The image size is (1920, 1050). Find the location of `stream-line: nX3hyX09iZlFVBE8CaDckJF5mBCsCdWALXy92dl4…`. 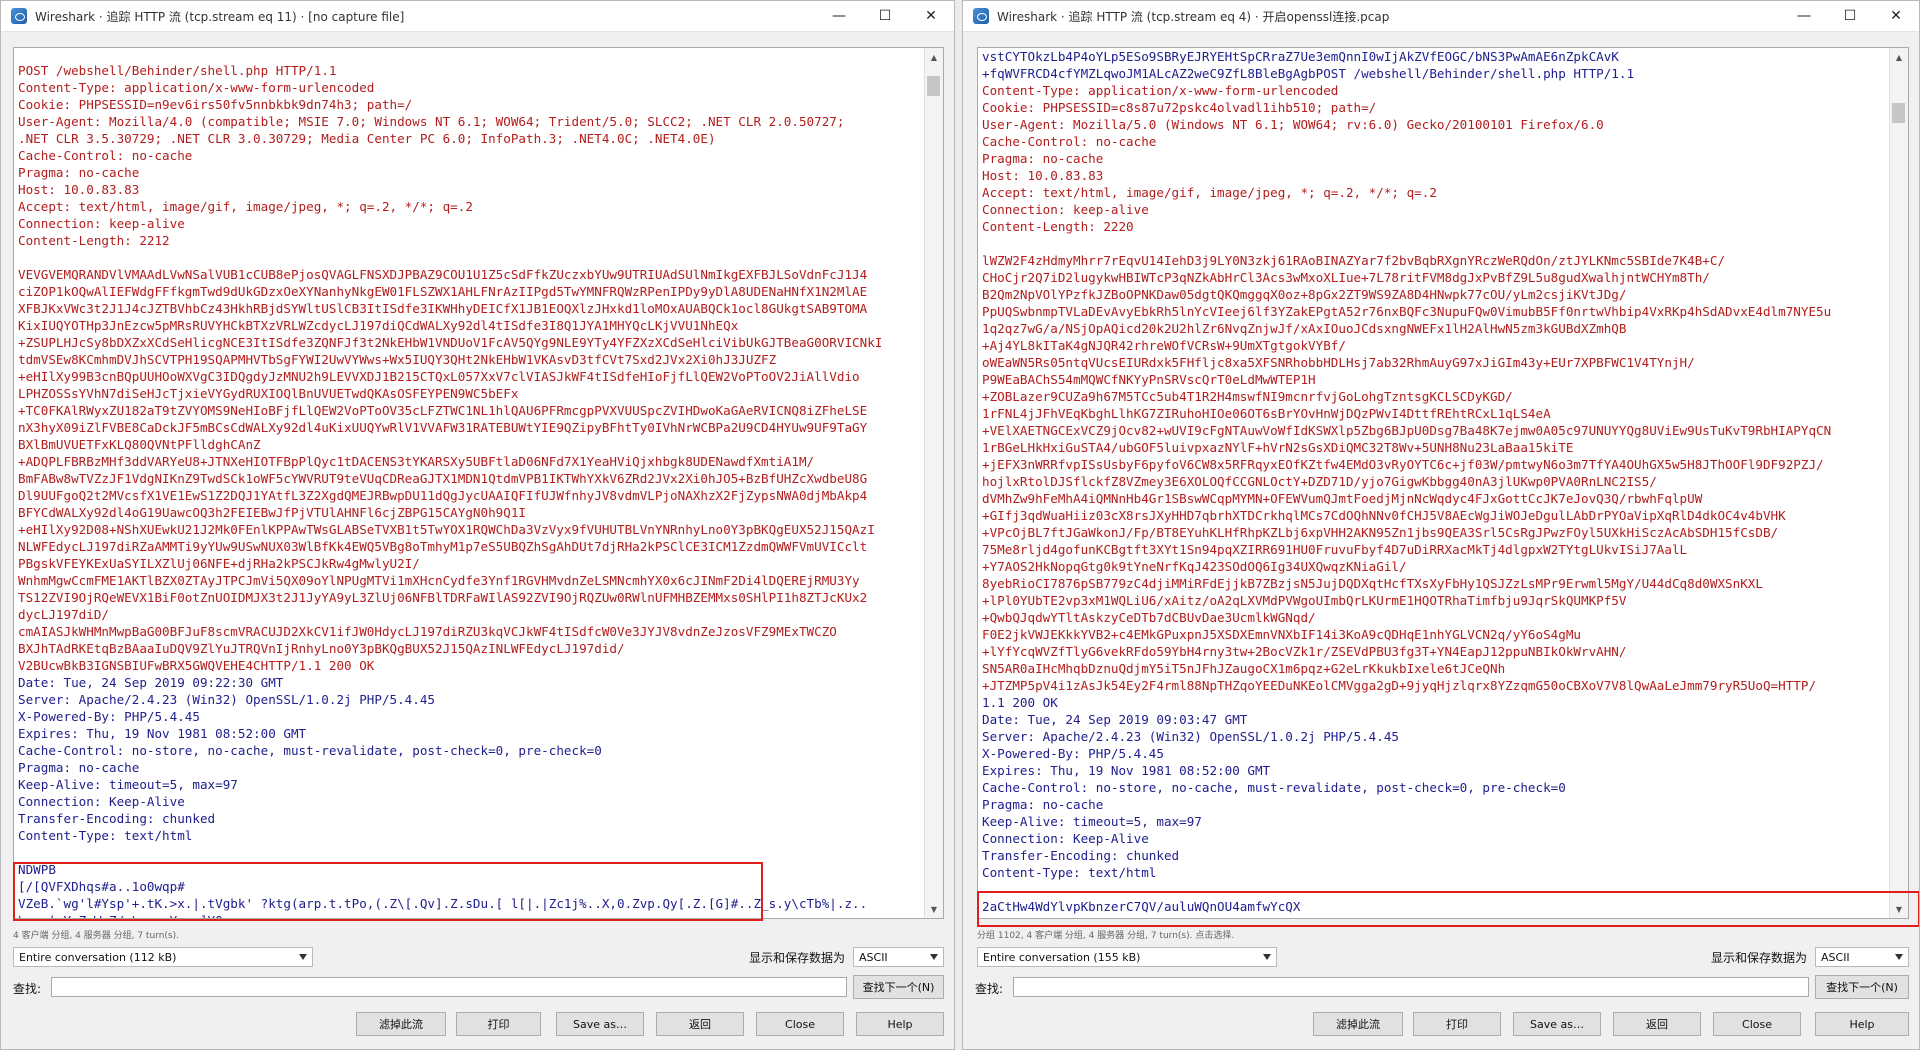

stream-line: nX3hyX09iZlFVBE8CaDckJF5mBCsCdWALXy92dl4… is located at coordinates (443, 427).